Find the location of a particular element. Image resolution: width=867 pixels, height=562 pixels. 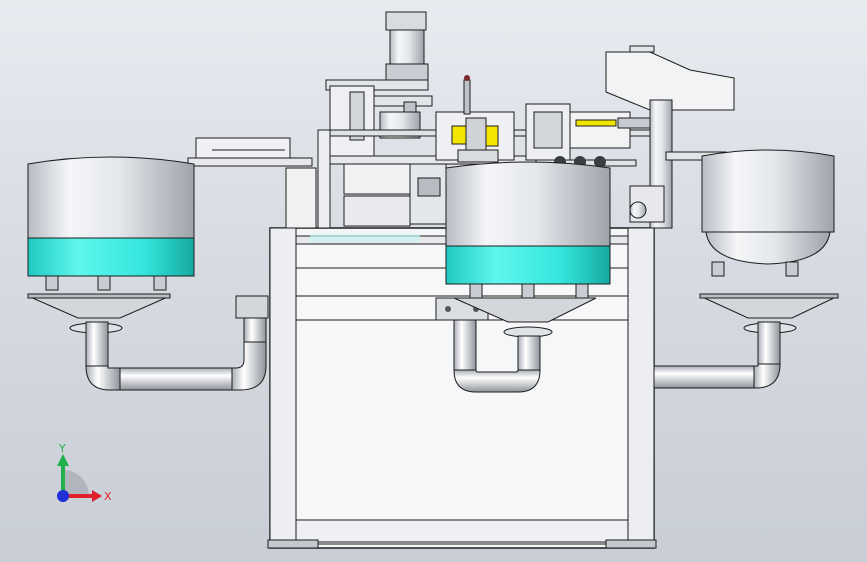

y-axis-label: Y is located at coordinates (62, 448).